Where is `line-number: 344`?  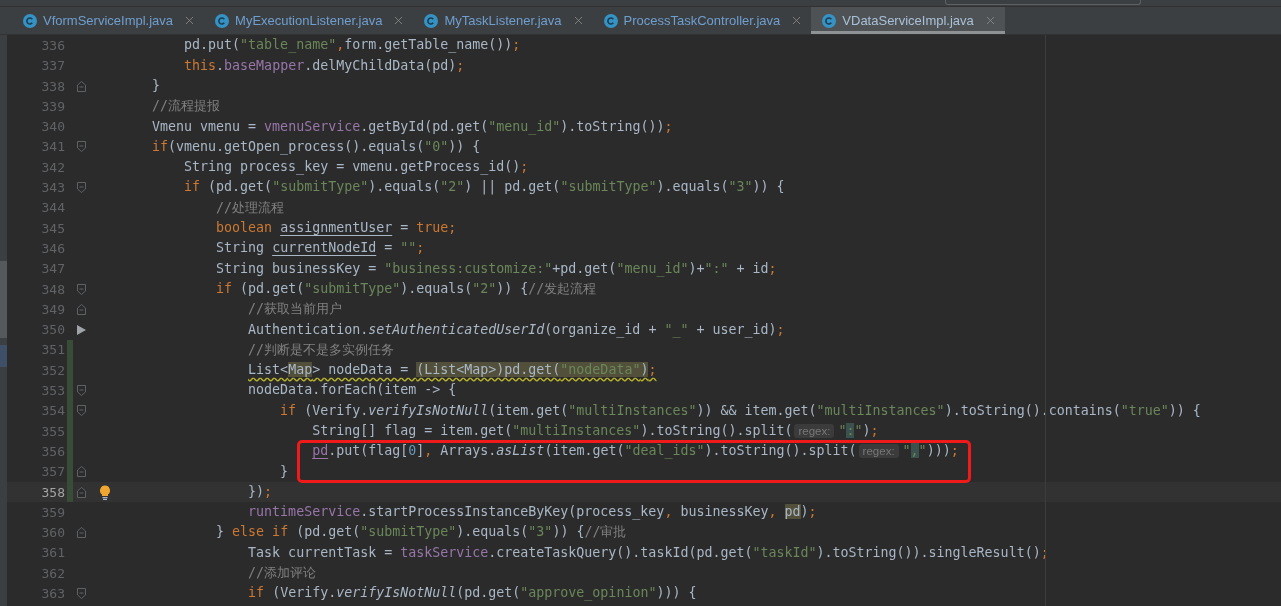 line-number: 344 is located at coordinates (53, 208).